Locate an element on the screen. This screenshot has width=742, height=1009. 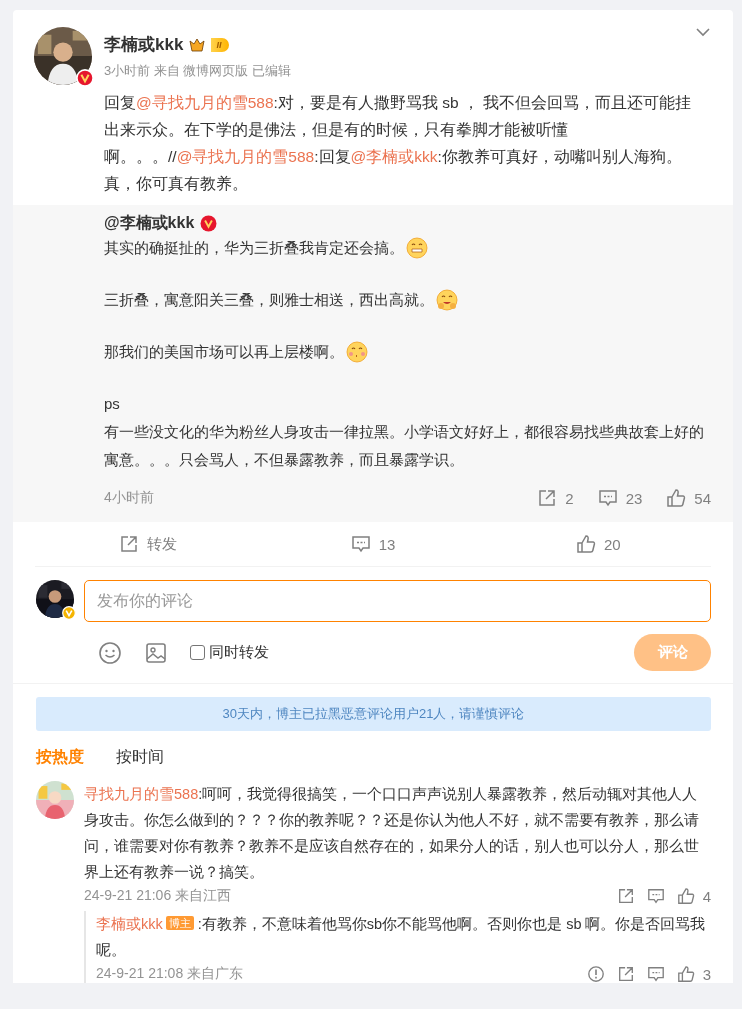
image-icon is located at coordinates (156, 652).